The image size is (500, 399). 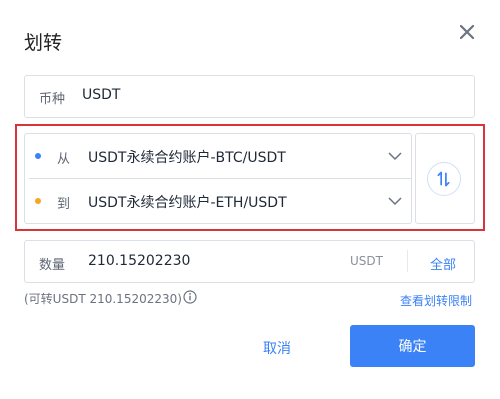 I want to click on currency-field: 币种 USDT, so click(x=249, y=96).